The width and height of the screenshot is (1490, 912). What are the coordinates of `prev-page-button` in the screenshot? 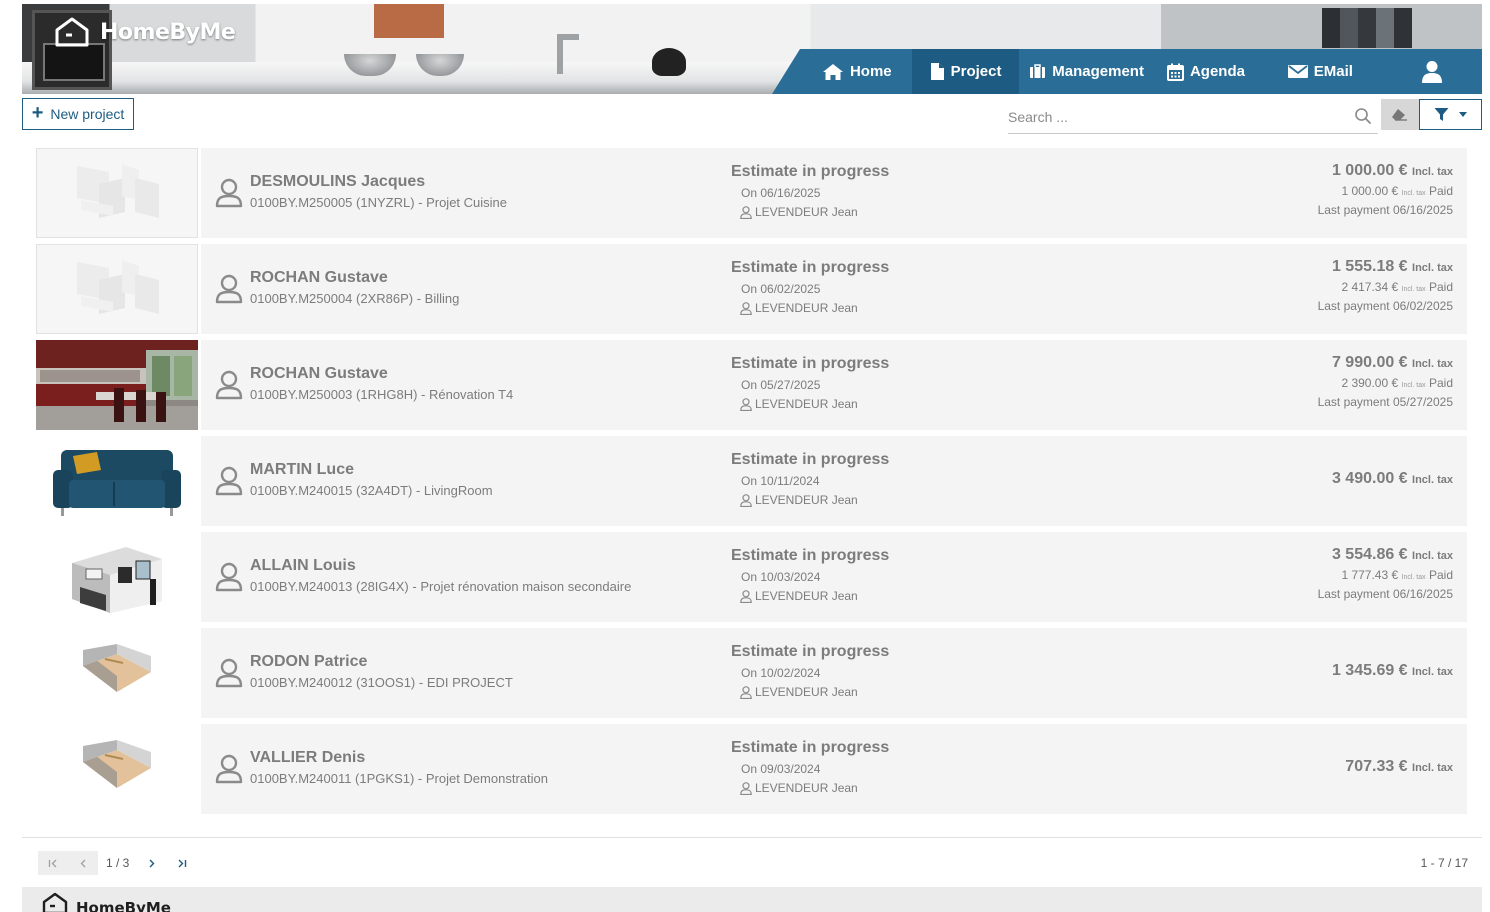 It's located at (83, 863).